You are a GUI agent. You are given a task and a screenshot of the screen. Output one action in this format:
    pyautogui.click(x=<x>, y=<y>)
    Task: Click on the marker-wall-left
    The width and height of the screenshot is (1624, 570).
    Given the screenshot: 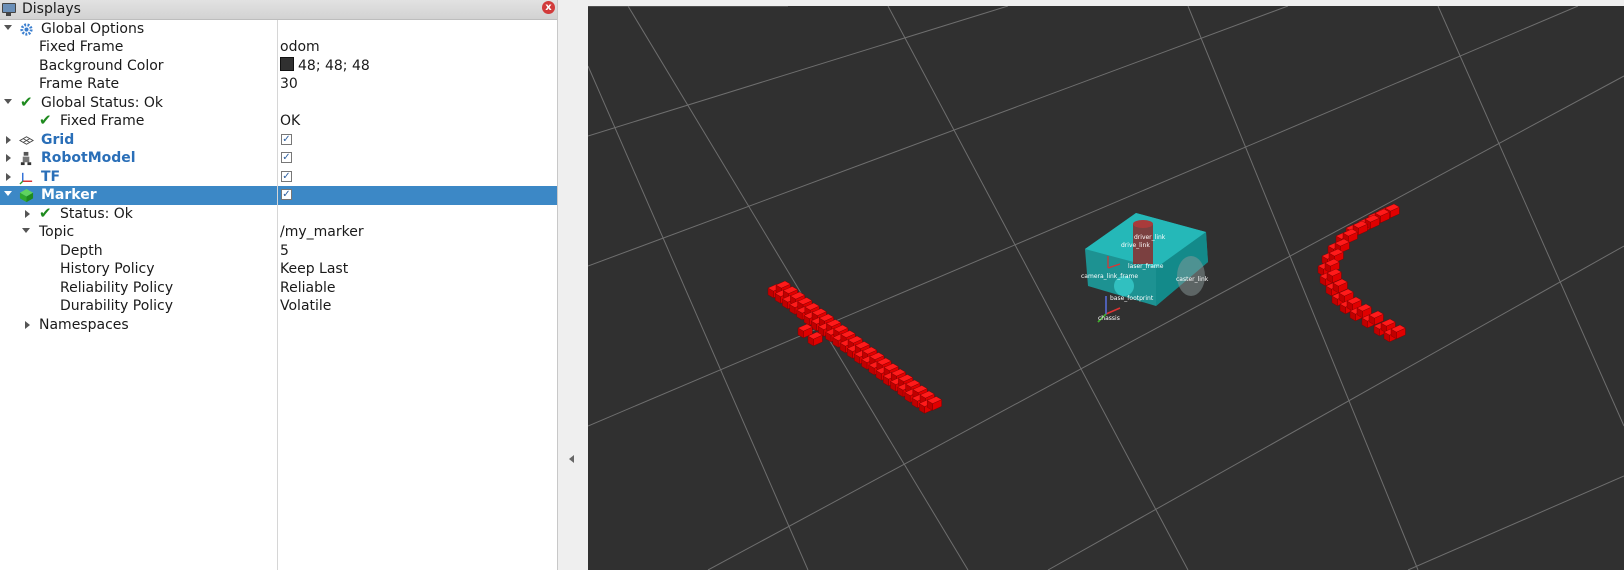 What is the action you would take?
    pyautogui.click(x=855, y=347)
    